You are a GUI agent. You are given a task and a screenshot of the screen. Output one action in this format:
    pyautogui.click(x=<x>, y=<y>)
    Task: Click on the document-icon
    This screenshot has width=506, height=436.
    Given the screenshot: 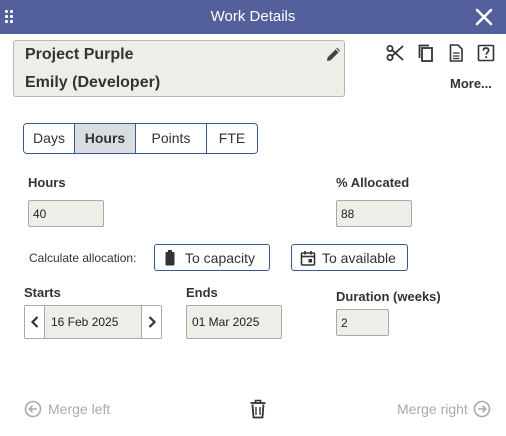 What is the action you would take?
    pyautogui.click(x=456, y=53)
    